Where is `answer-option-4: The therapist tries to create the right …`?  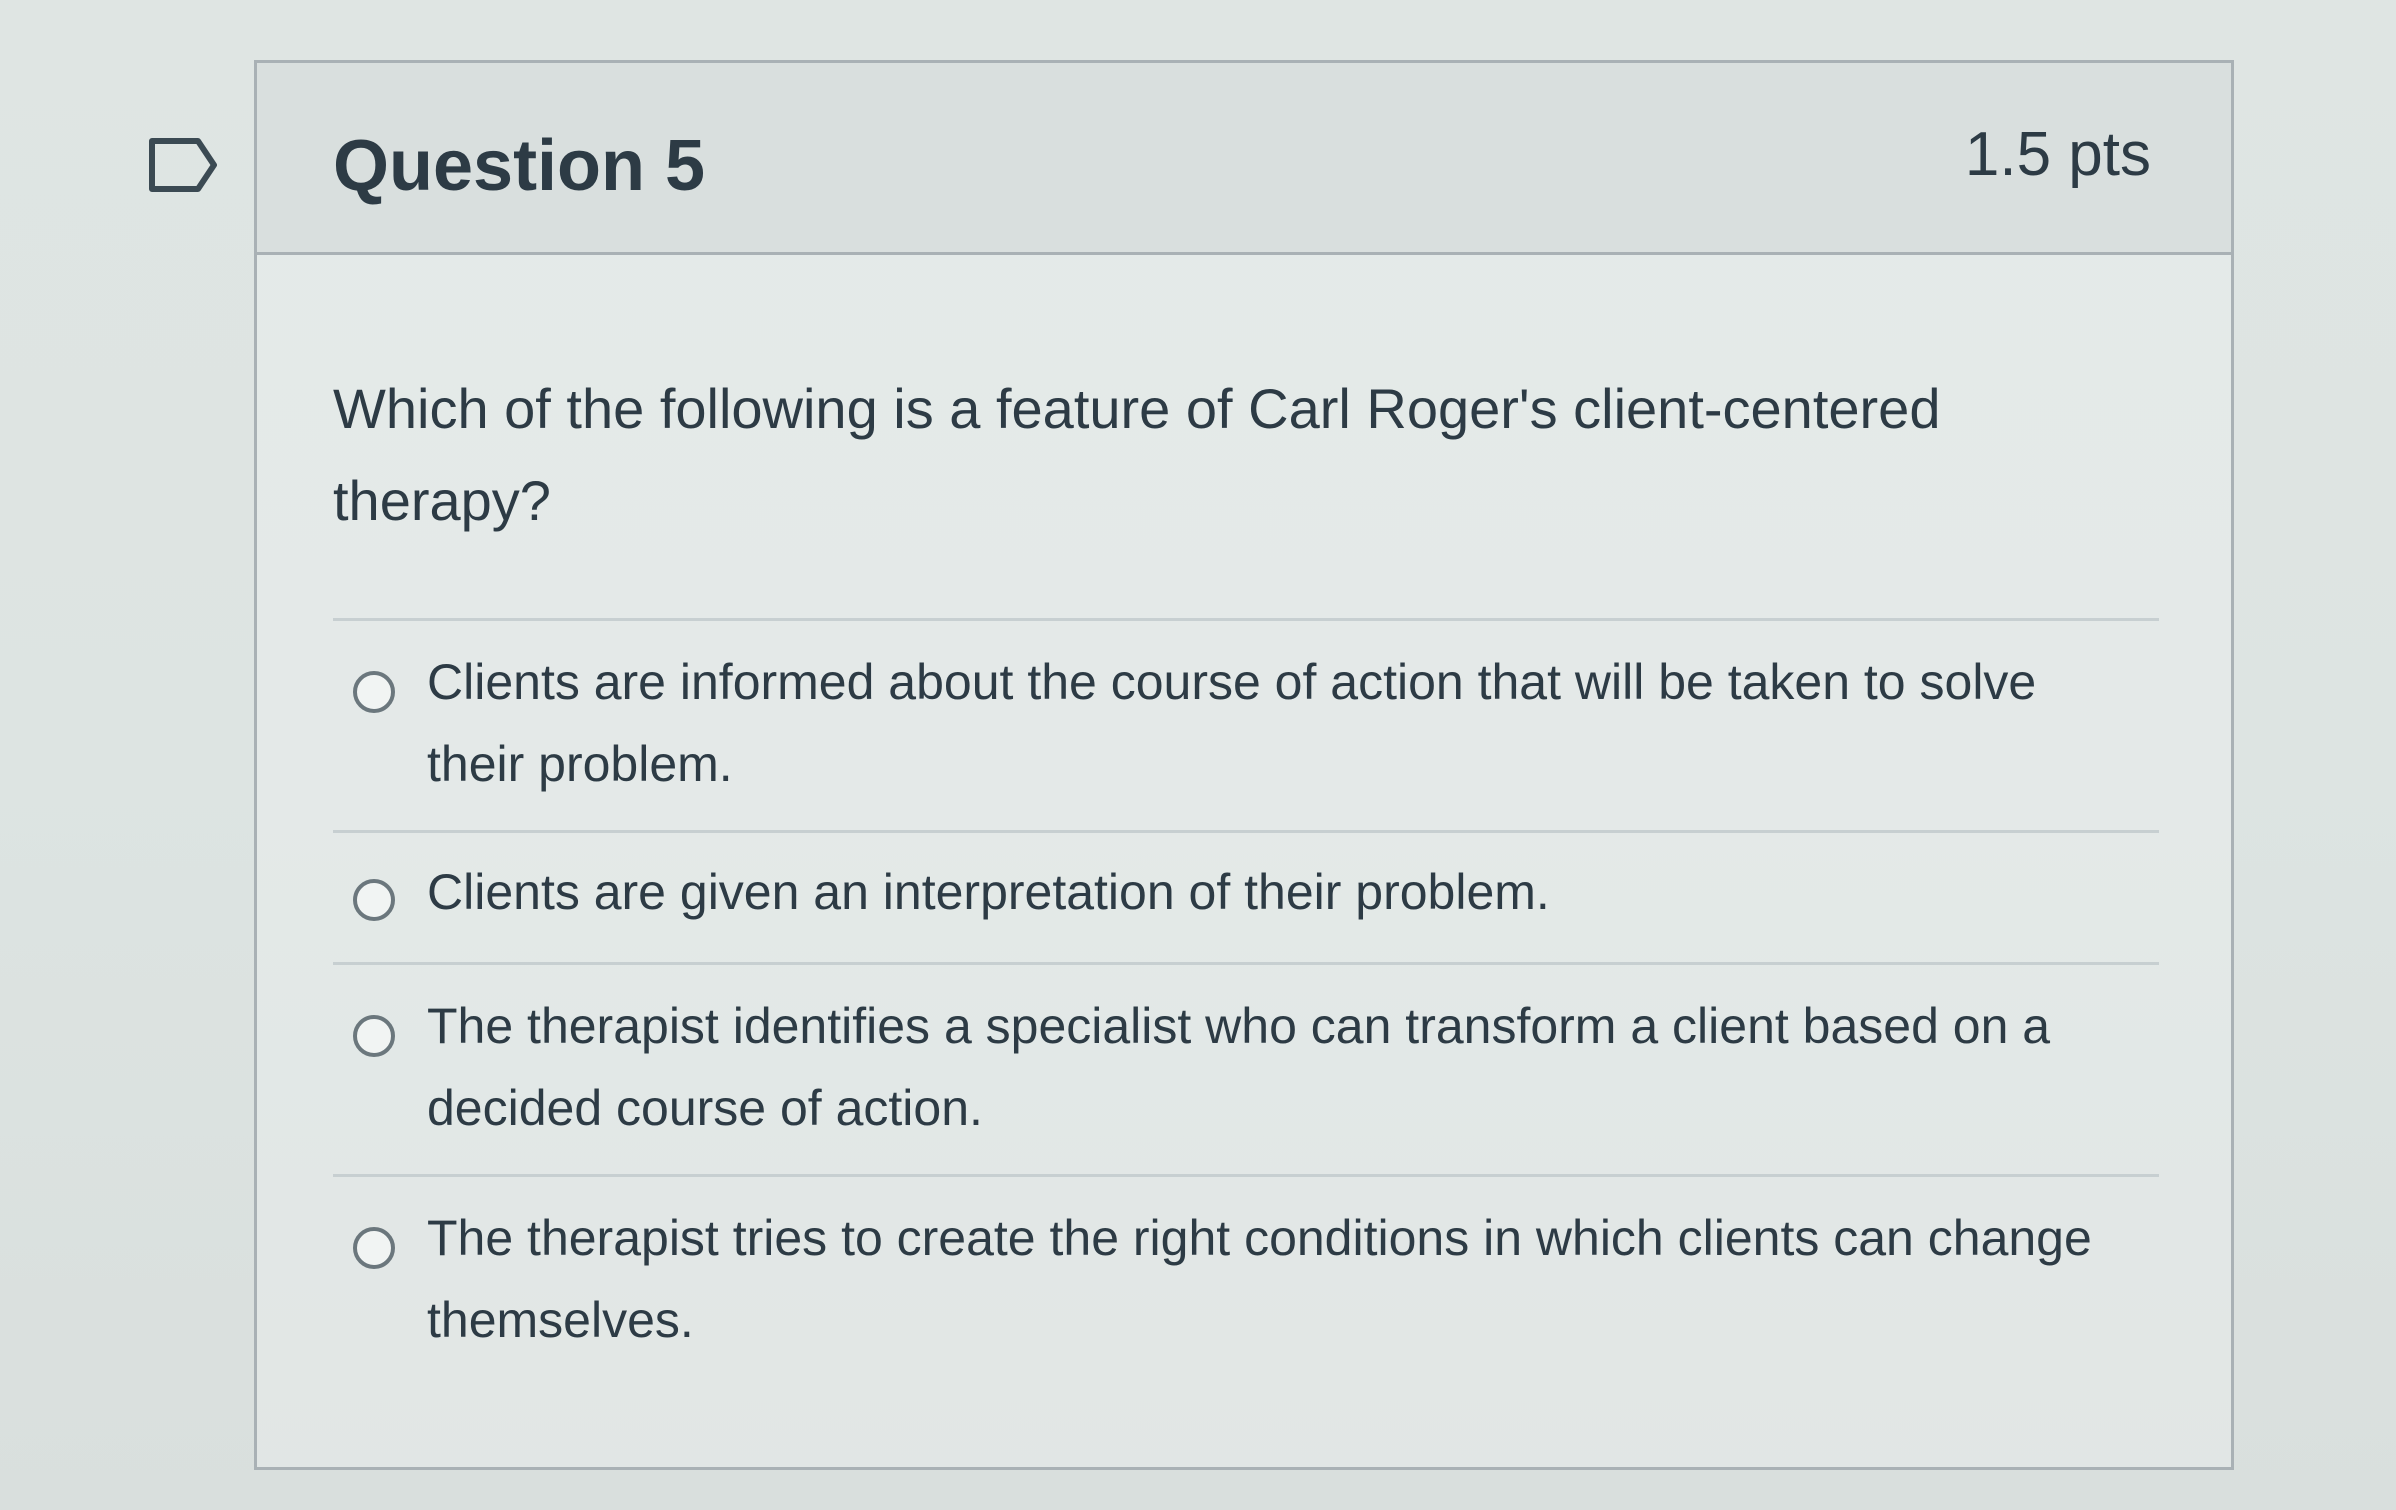 answer-option-4: The therapist tries to create the right … is located at coordinates (1246, 1280).